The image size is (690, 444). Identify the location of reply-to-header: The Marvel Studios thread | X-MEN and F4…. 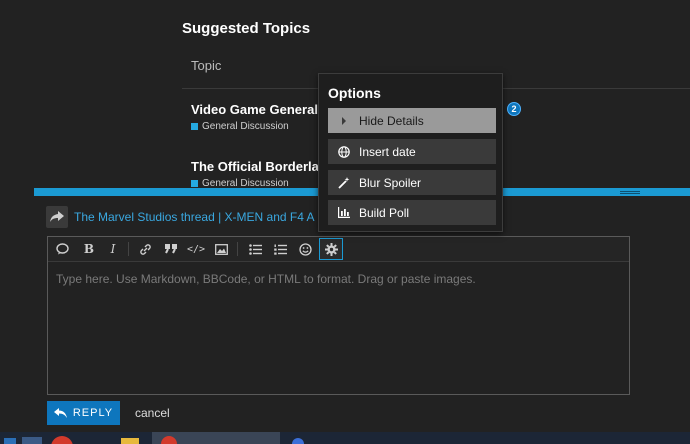
(180, 217).